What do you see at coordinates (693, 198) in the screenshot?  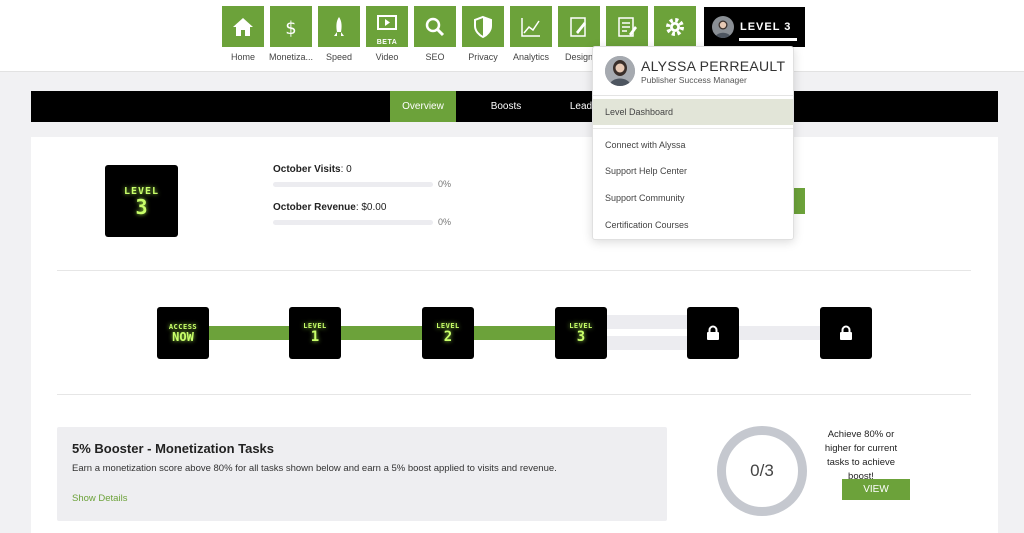 I see `menu-item-community: Support Community` at bounding box center [693, 198].